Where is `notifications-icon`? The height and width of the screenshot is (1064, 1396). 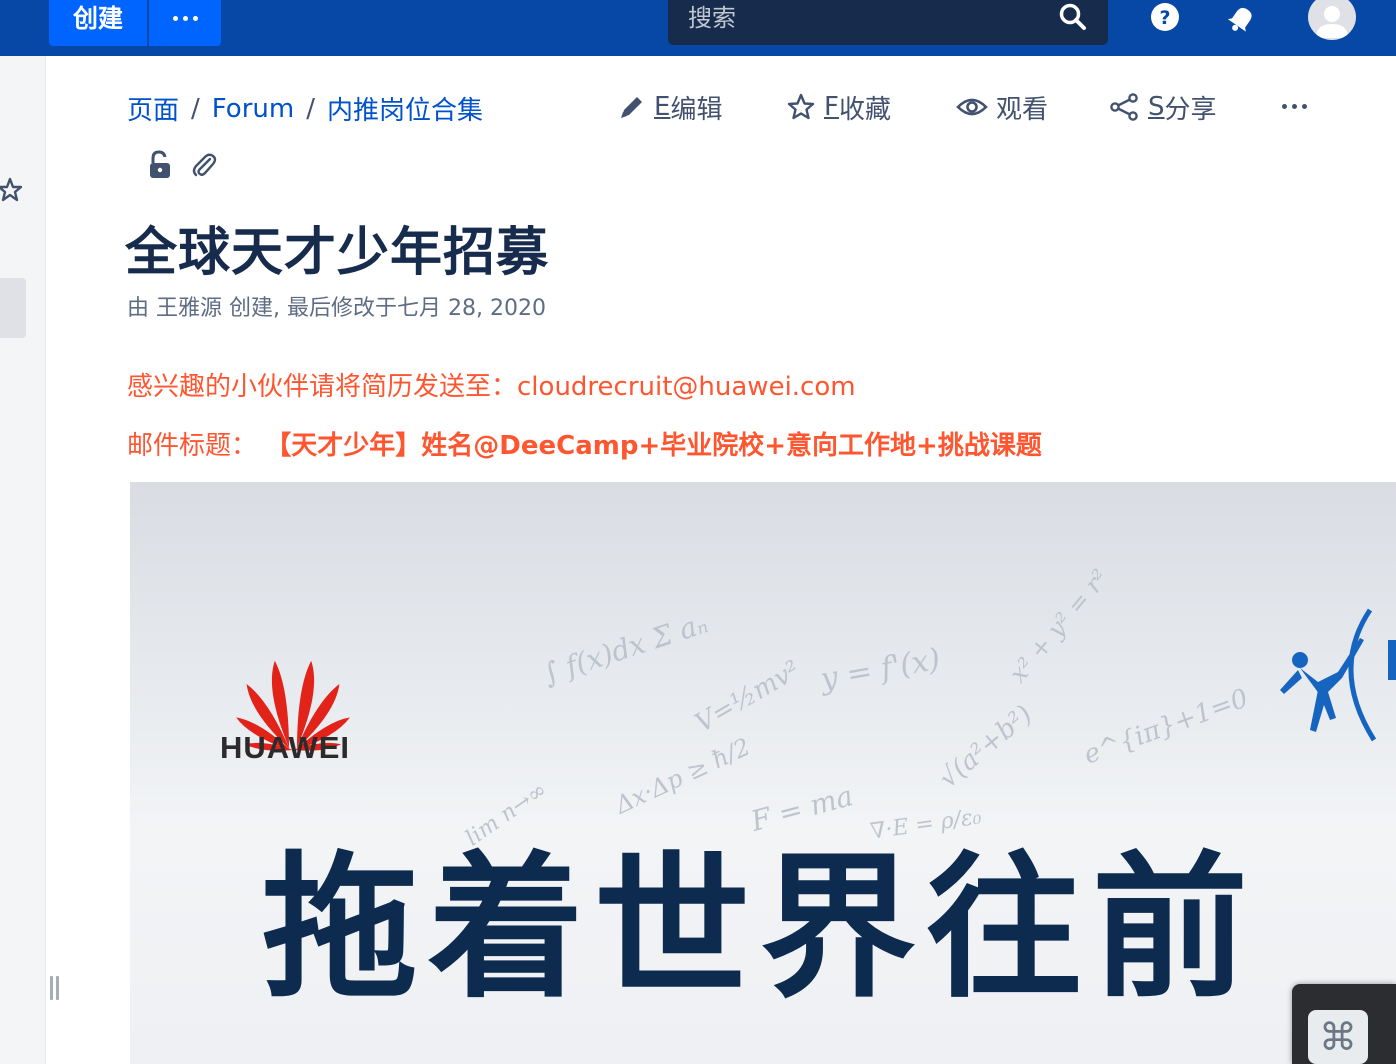 notifications-icon is located at coordinates (1242, 19).